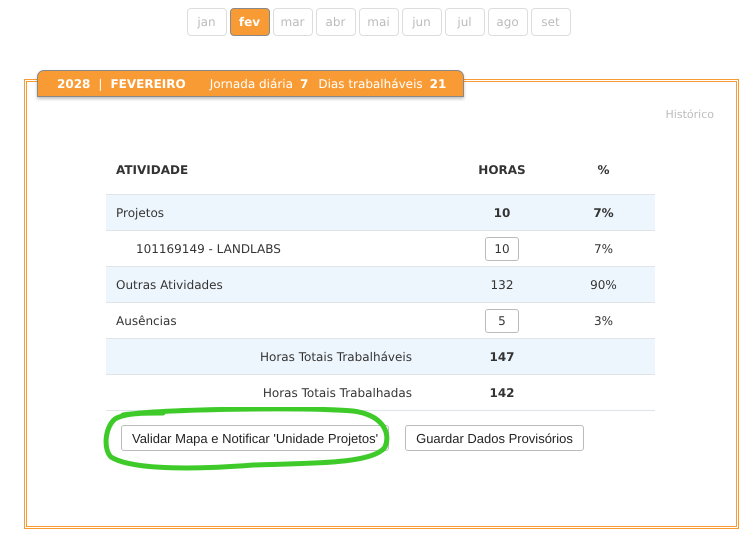 This screenshot has height=539, width=749. I want to click on table-cell-text: Horas Totais Trabalháveis, so click(336, 357).